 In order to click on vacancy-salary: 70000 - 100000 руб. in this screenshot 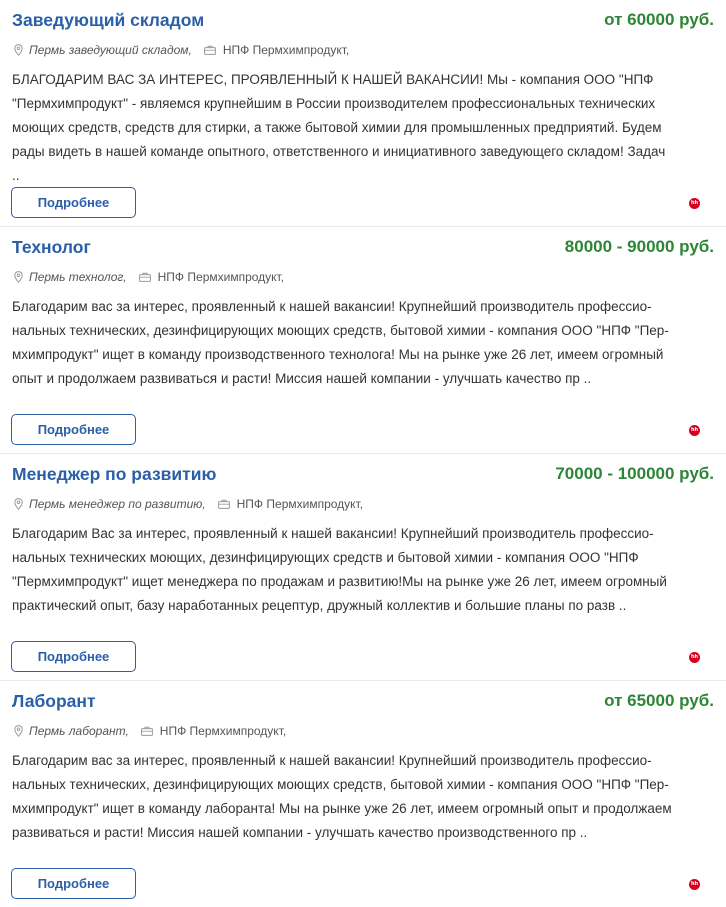, I will do `click(634, 473)`.